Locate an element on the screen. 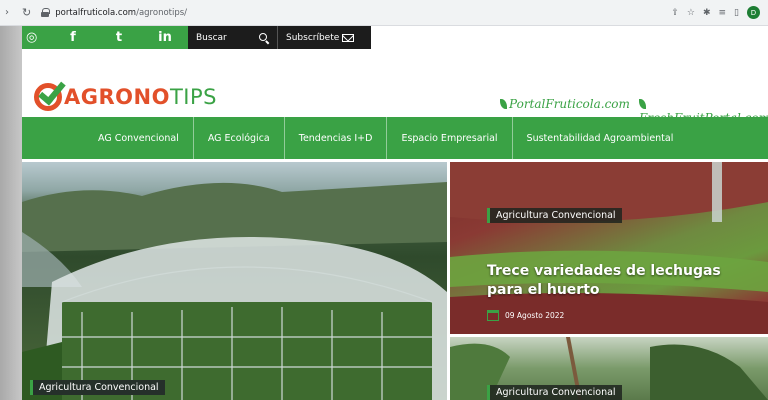  date-text: 09 Agosto 2022 is located at coordinates (535, 315).